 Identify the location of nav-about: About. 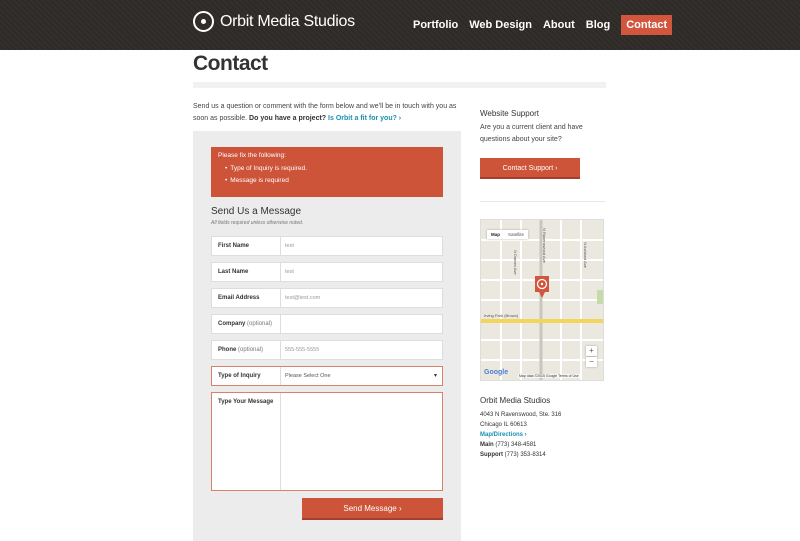
(559, 25).